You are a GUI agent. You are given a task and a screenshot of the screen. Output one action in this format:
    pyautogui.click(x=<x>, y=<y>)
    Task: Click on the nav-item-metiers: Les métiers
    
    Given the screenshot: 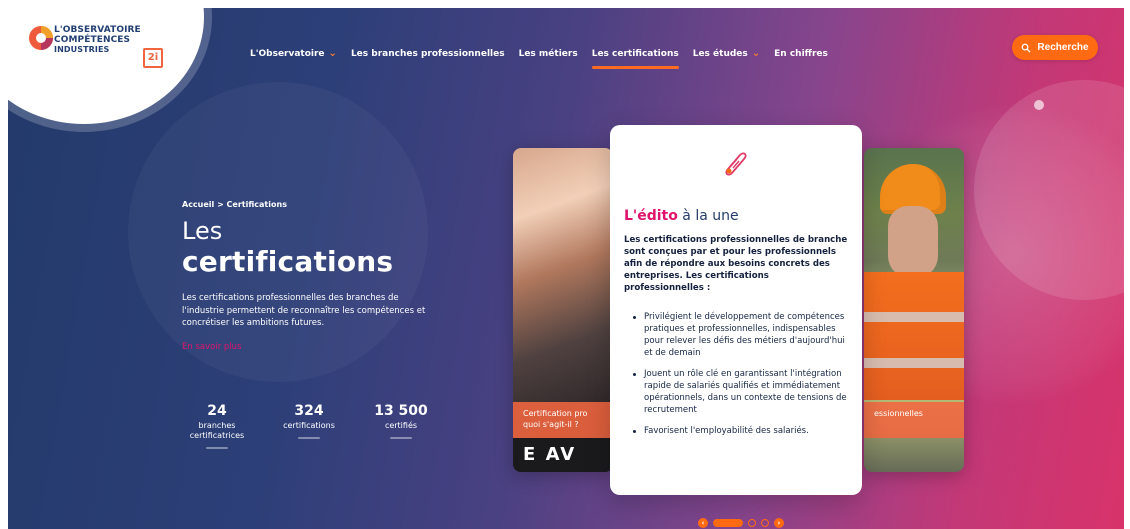 What is the action you would take?
    pyautogui.click(x=548, y=54)
    